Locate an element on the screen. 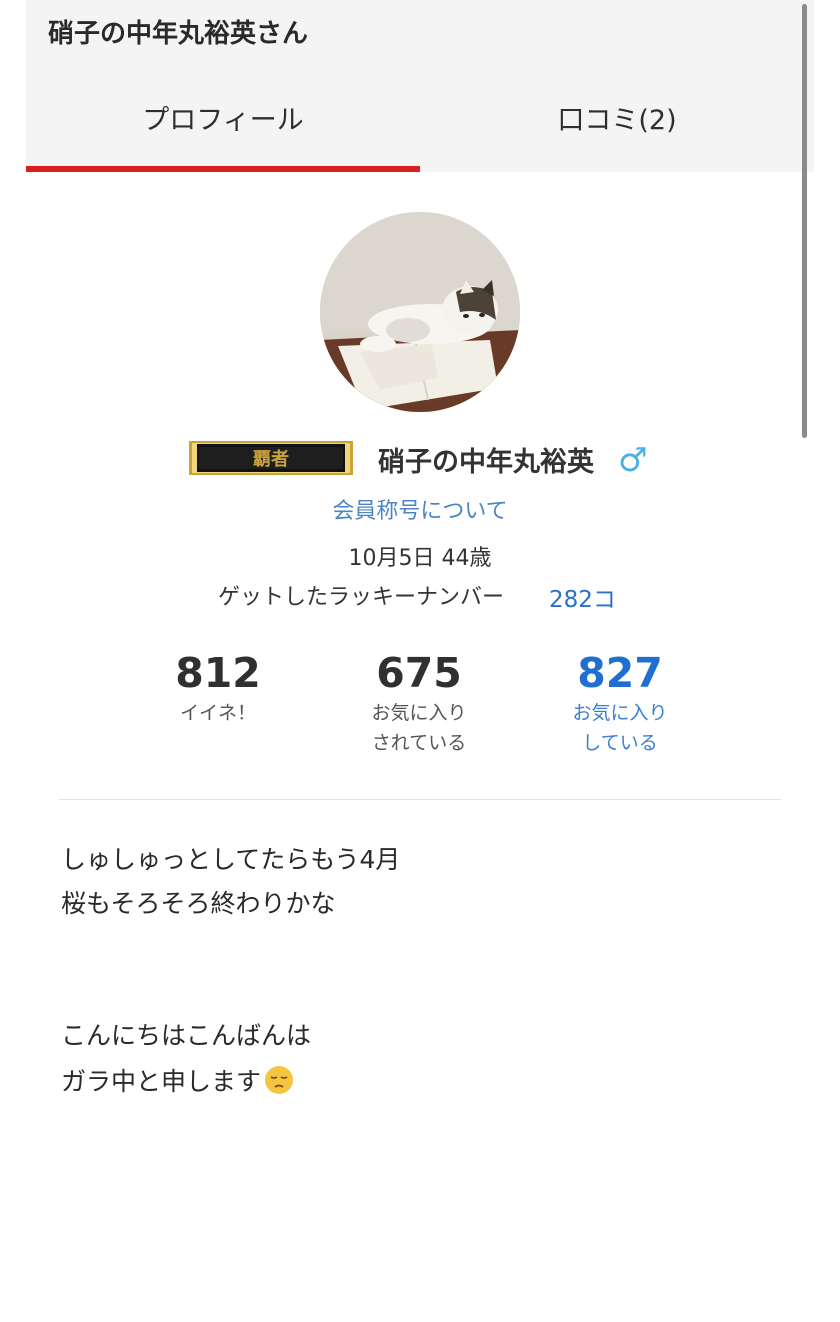 The image size is (840, 1322). cat-photo-icon is located at coordinates (420, 312).